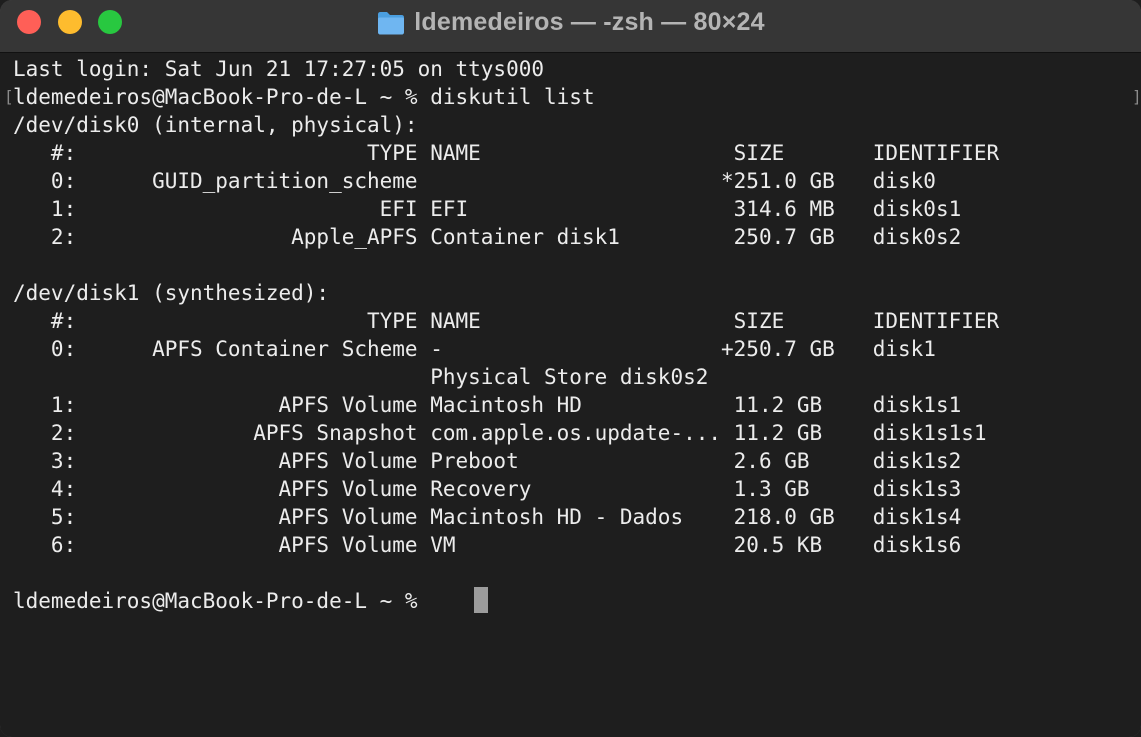 The width and height of the screenshot is (1141, 737). What do you see at coordinates (171, 293) in the screenshot?
I see `terminal-line: /dev/disk1 (synthesized):` at bounding box center [171, 293].